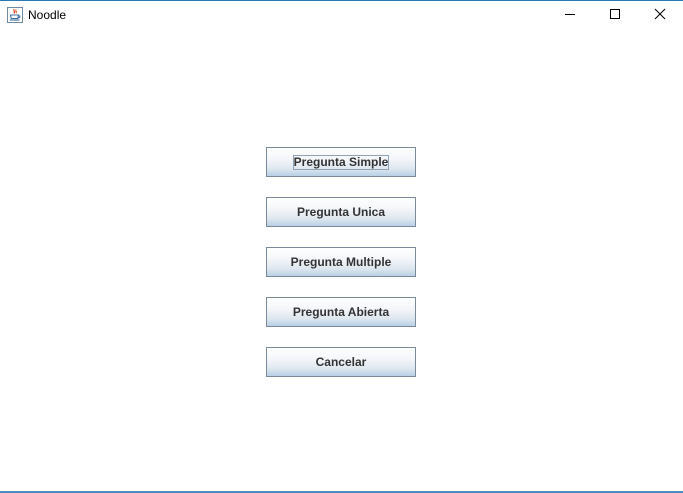 The image size is (683, 493). I want to click on maximize-icon, so click(615, 16).